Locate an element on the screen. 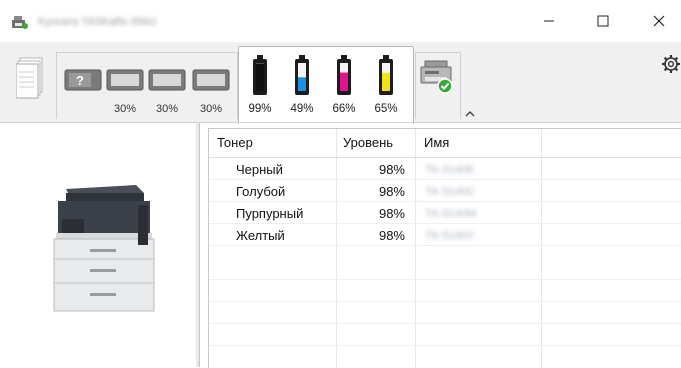 This screenshot has height=368, width=681. paper-tray-unknown-icon: ? is located at coordinates (83, 80).